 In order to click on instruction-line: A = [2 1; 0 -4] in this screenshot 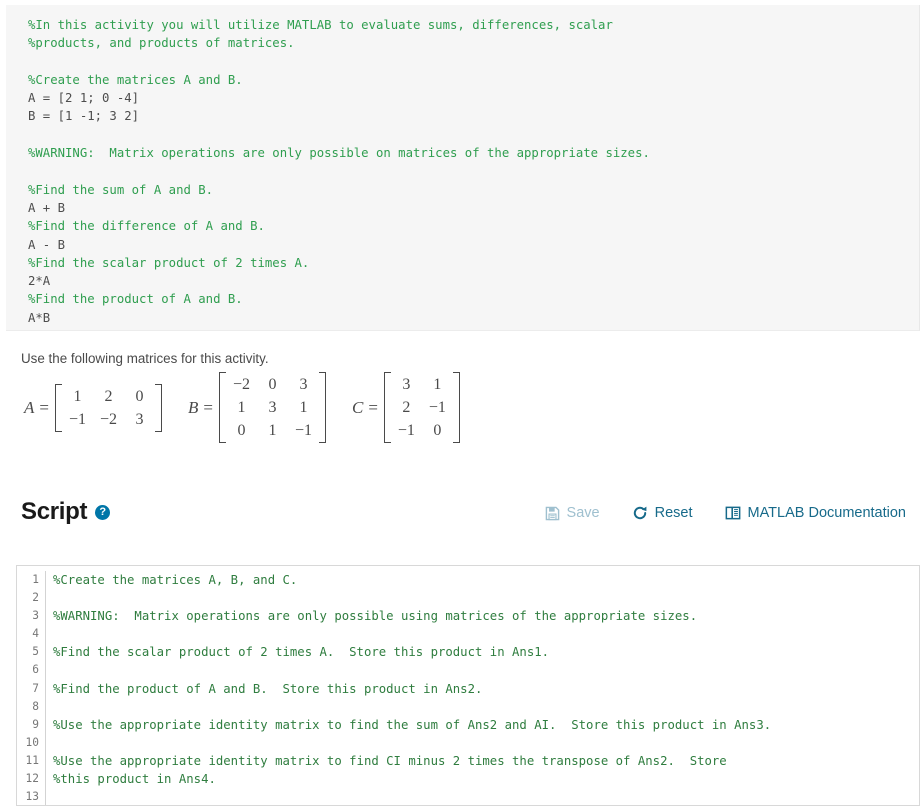, I will do `click(84, 98)`.